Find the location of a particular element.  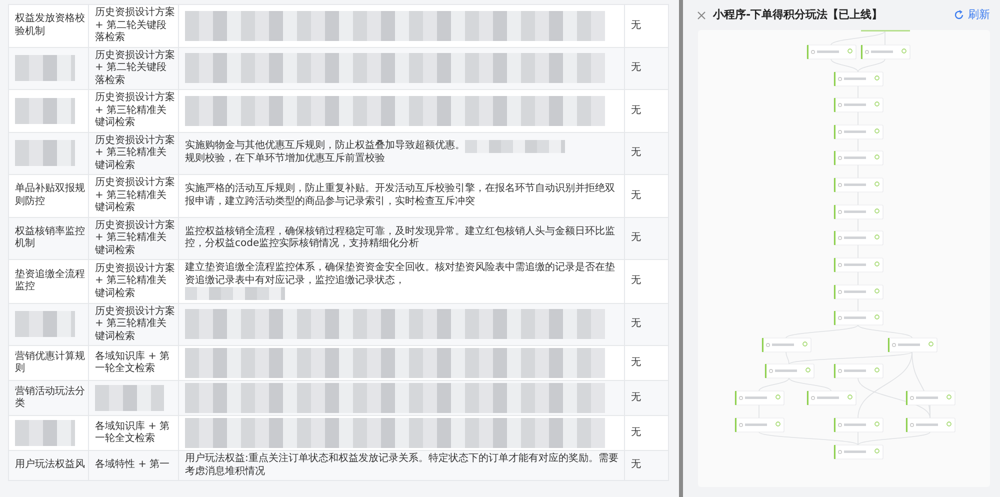

row-title: 权益核销率监控机制 is located at coordinates (48, 238).